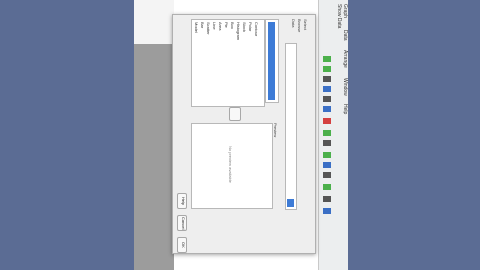 The image size is (480, 270). Describe the element at coordinates (345, 109) in the screenshot. I see `menu-help: Help` at that location.